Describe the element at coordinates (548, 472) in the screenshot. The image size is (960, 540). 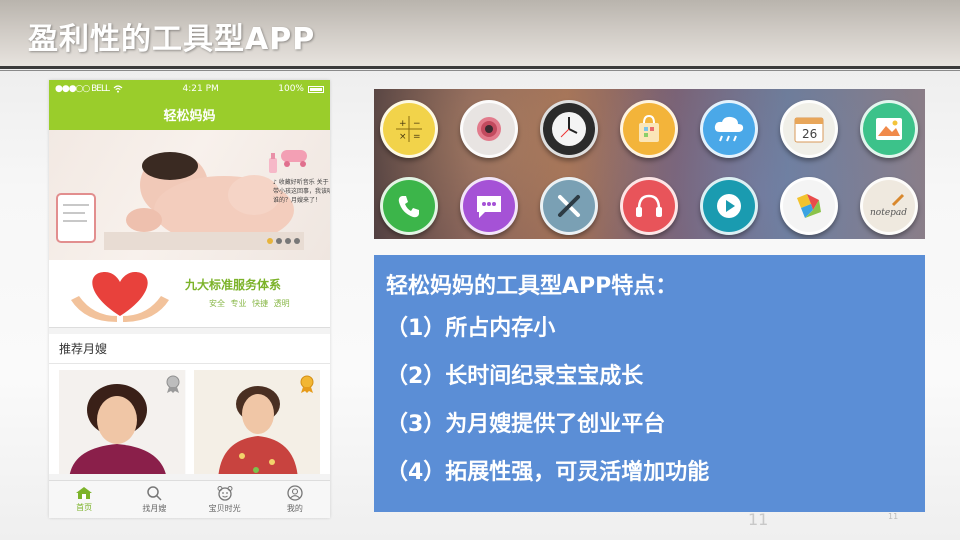
I see `feature-item: （4）拓展性强，可灵活增加功能` at that location.